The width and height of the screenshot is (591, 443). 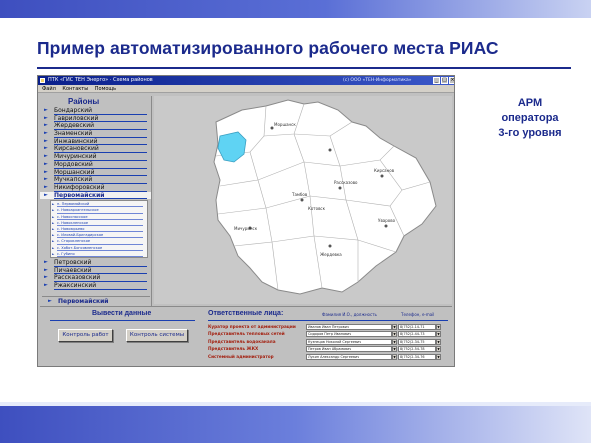 I want to click on district-item: ► Гавриловский, so click(x=95, y=119).